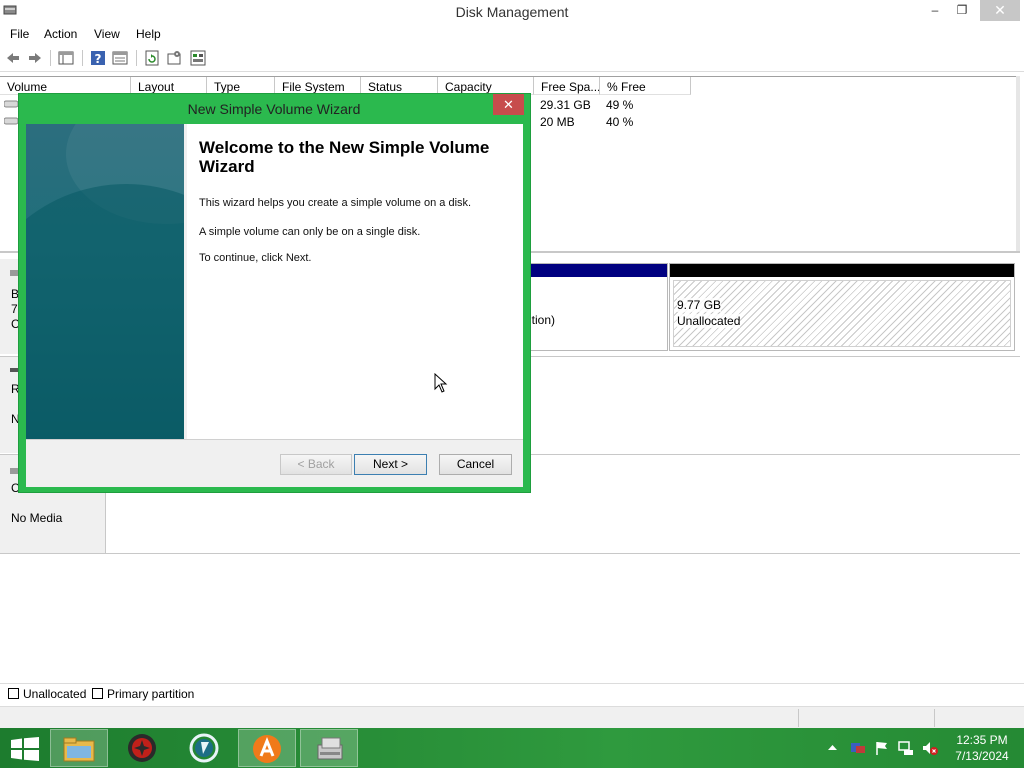 This screenshot has width=1024, height=768. What do you see at coordinates (198, 58) in the screenshot?
I see `disk-properties-icon` at bounding box center [198, 58].